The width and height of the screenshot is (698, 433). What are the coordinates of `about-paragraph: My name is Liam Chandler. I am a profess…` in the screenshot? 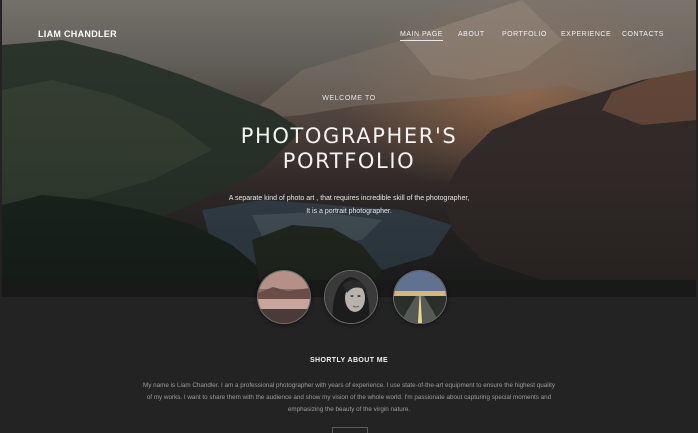 It's located at (349, 398).